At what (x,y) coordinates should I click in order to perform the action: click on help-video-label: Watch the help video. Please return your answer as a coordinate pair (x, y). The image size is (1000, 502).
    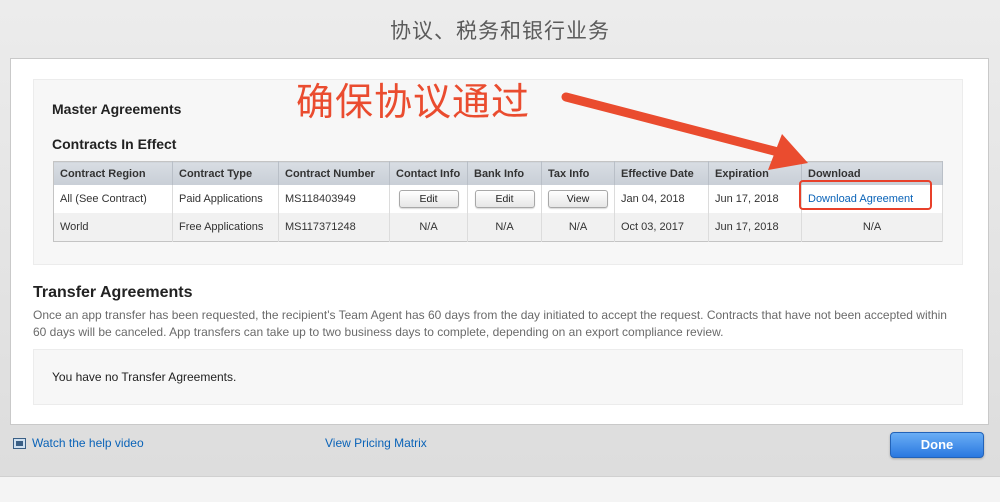
    Looking at the image, I should click on (88, 443).